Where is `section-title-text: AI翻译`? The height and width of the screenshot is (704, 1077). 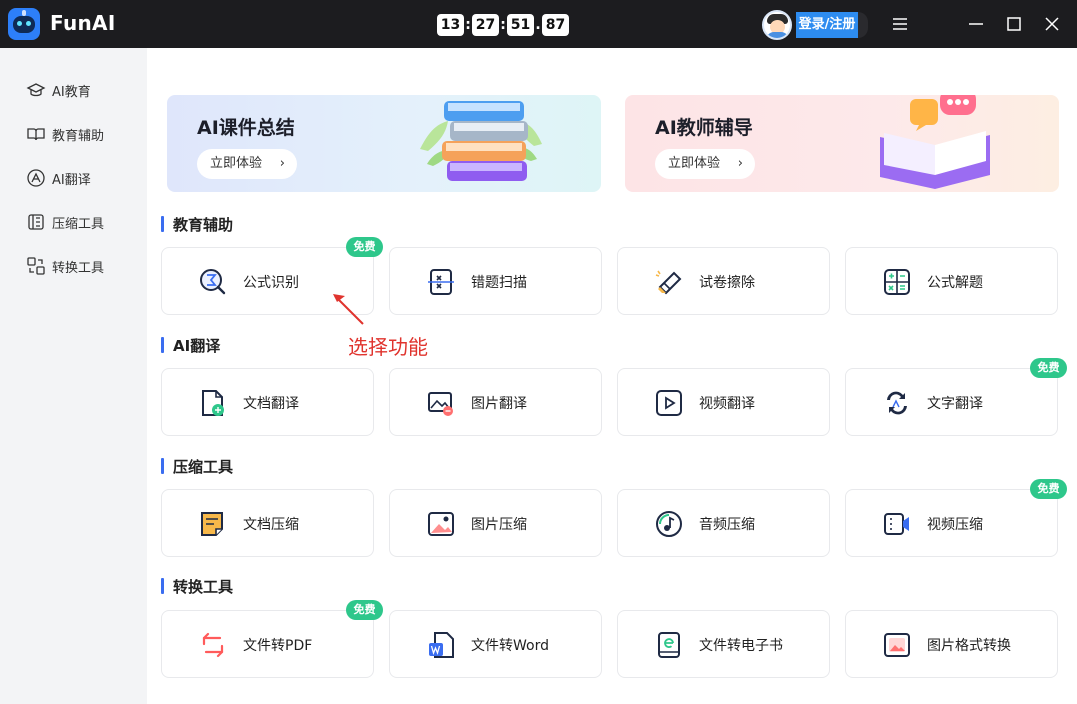 section-title-text: AI翻译 is located at coordinates (197, 345).